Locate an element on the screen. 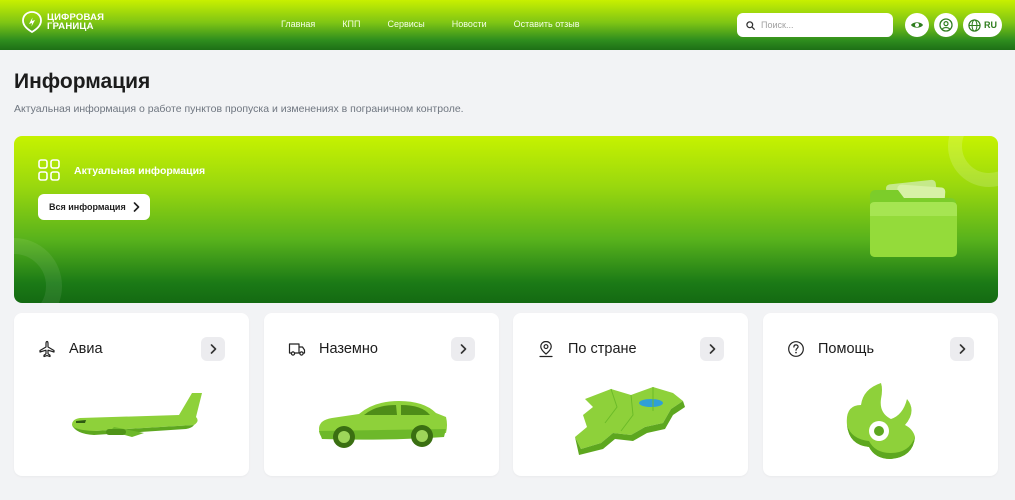 The image size is (1015, 500). logo: ЦИФРОВАЯ ГРАНИЦА is located at coordinates (63, 22).